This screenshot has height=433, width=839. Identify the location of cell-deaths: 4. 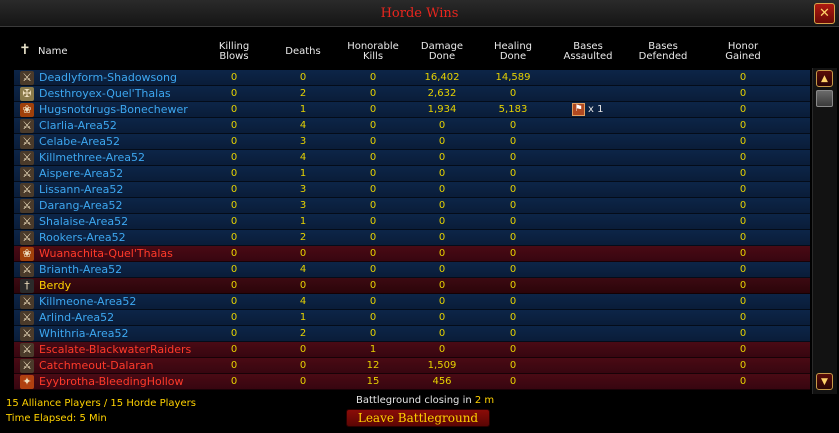
(303, 125).